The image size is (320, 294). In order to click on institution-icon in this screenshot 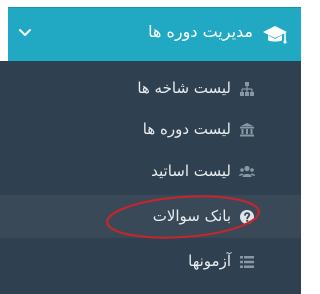, I will do `click(247, 130)`.